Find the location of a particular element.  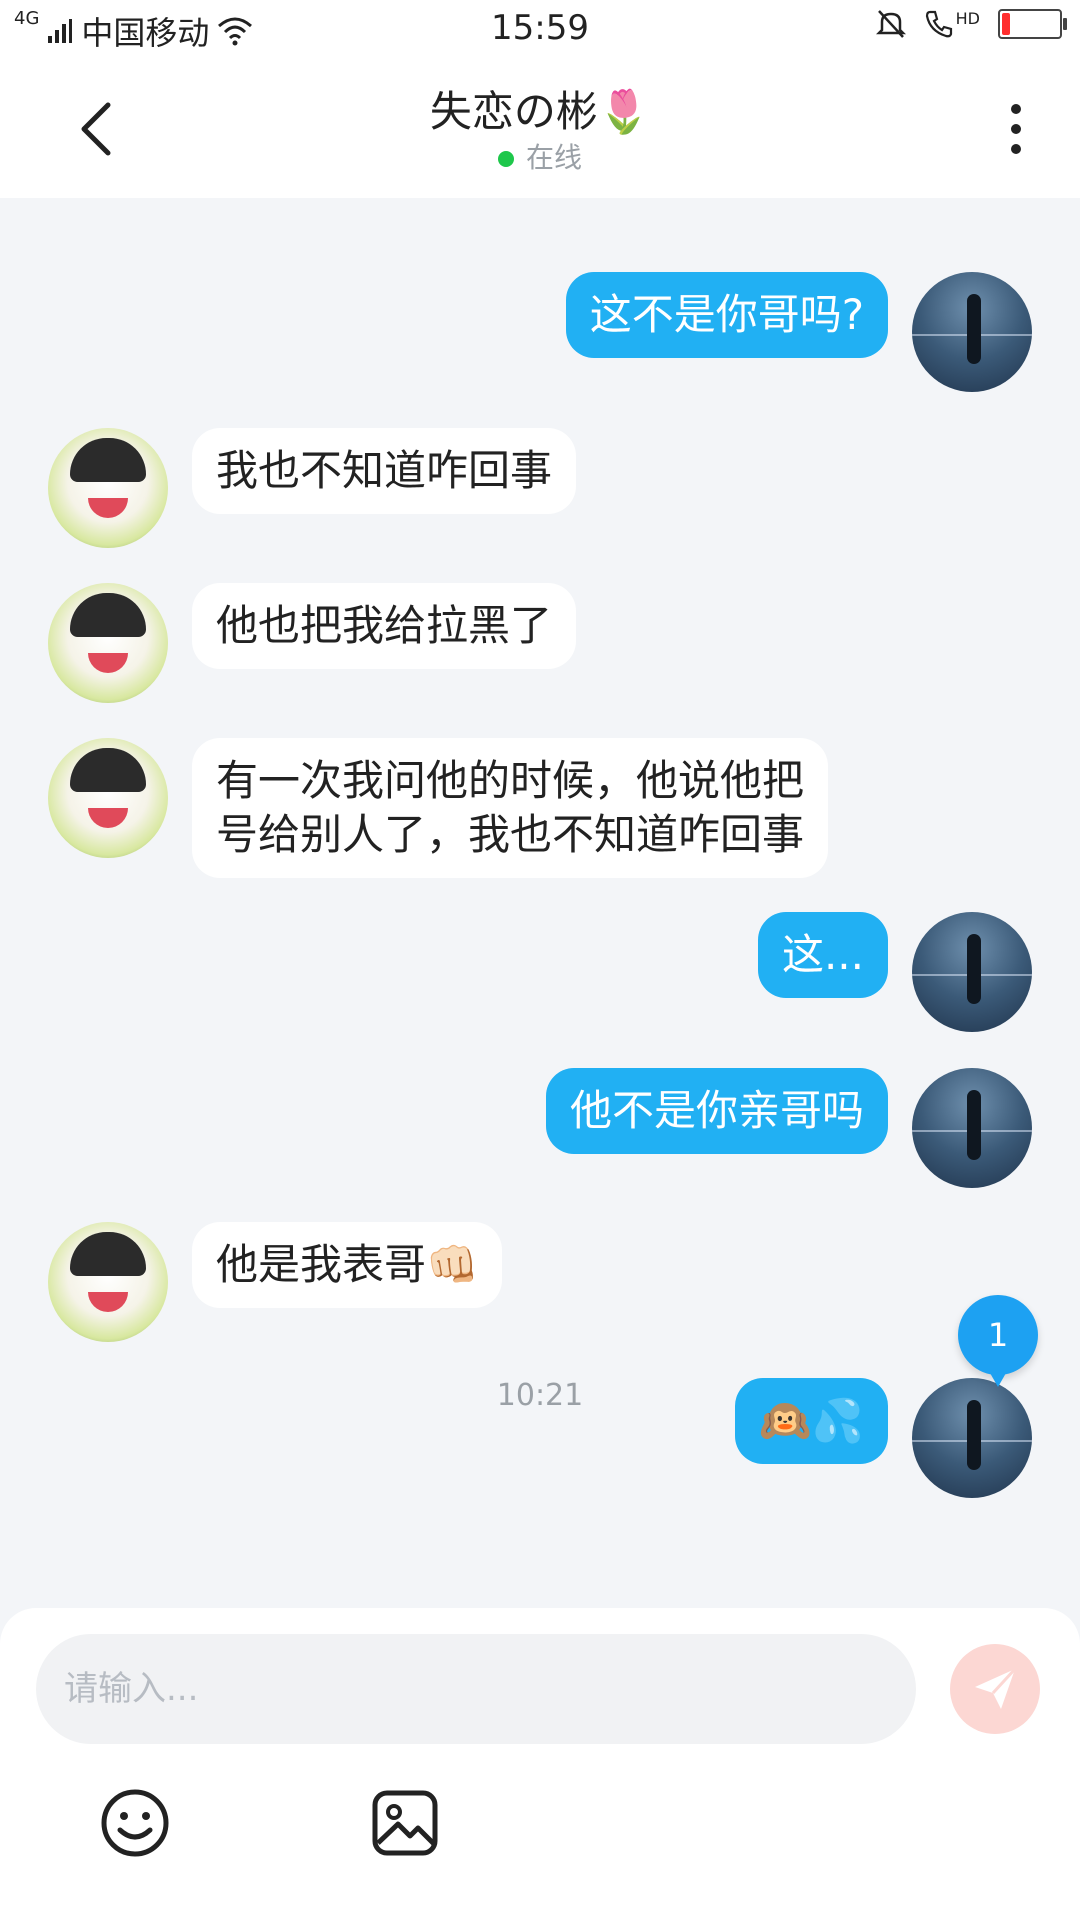

message-bubble-received: 他是我表哥👊🏻 is located at coordinates (347, 1265).